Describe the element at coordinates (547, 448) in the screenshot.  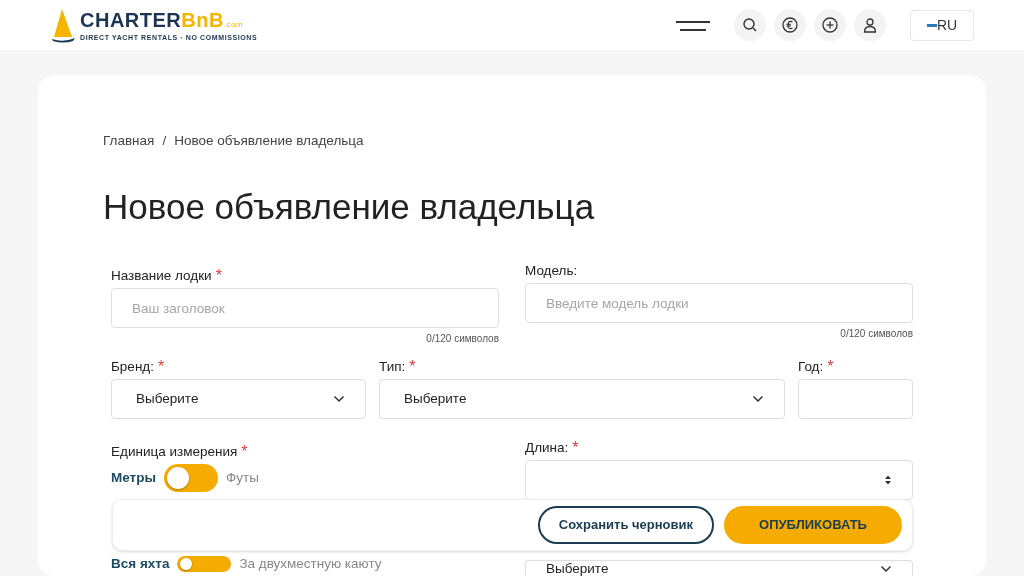
I see `field-label: Длина:` at that location.